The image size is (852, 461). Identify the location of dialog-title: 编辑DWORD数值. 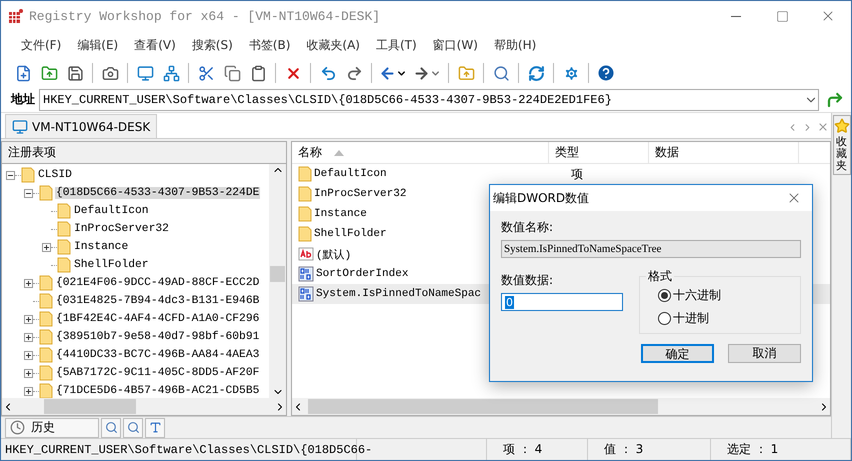
(541, 198).